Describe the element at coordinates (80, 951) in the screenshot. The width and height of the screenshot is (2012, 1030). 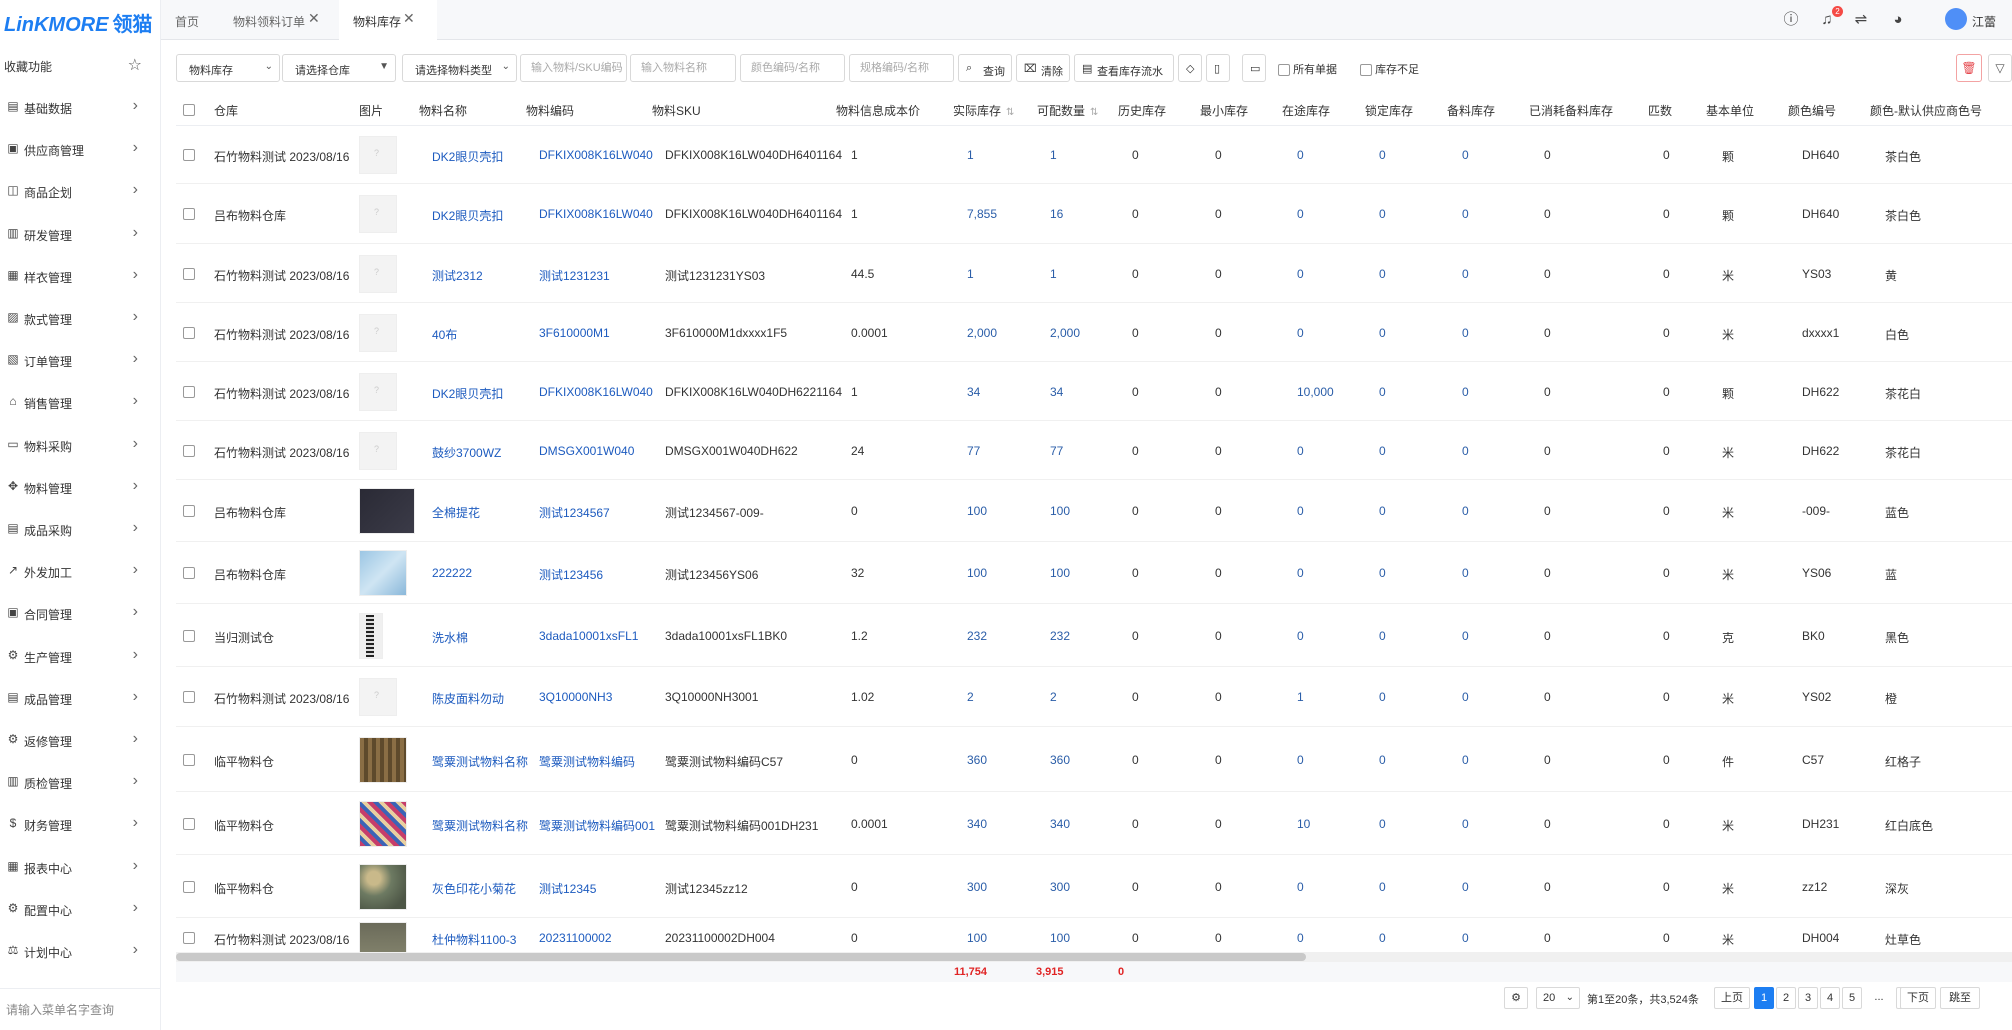
I see `sidebar-item: ⚖ 计划中心 ›` at that location.